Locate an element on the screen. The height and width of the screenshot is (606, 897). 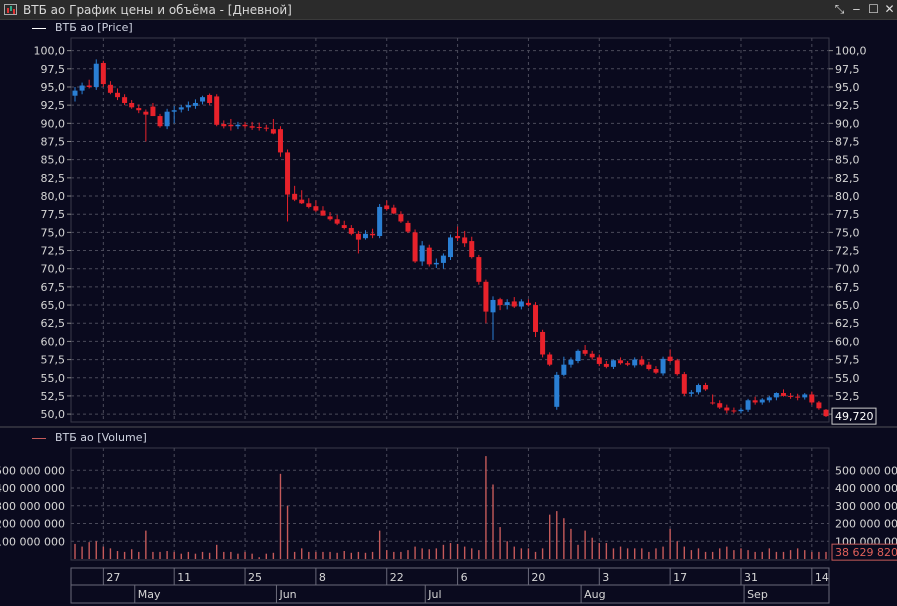
price-tick-label-left: 62,5 is located at coordinates (53, 323).